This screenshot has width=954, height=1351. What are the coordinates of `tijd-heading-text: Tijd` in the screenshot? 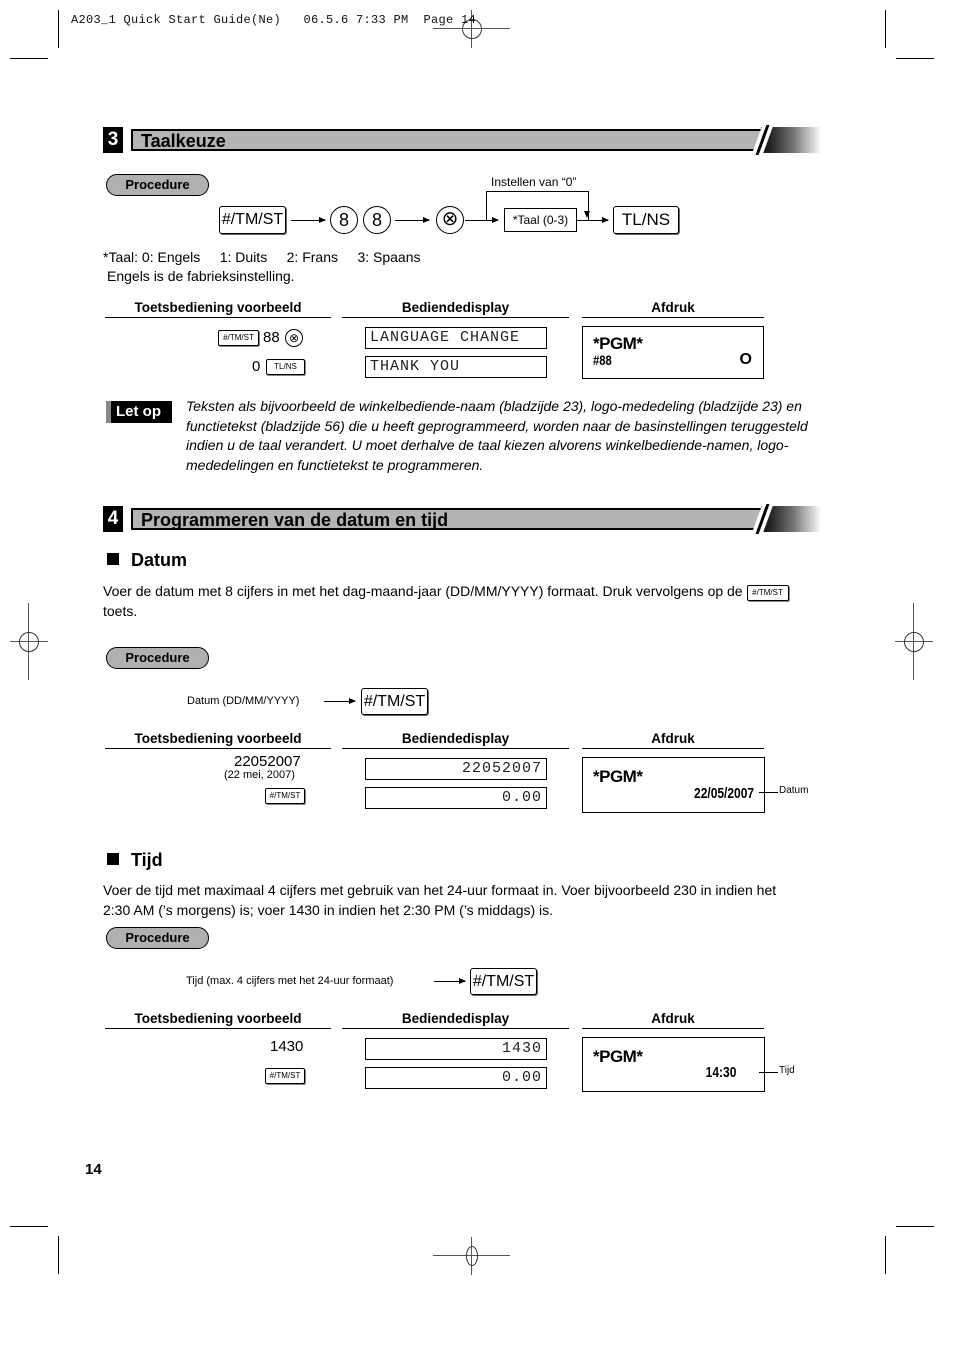 It's located at (147, 860).